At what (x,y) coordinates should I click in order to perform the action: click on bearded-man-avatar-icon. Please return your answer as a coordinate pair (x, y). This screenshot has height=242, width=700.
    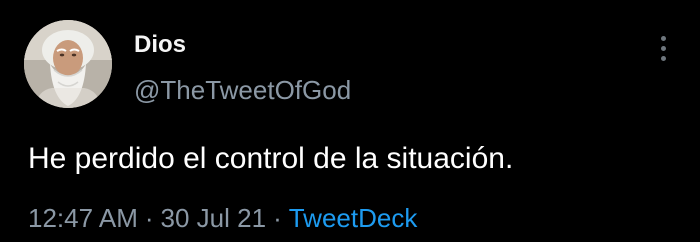
    Looking at the image, I should click on (68, 64).